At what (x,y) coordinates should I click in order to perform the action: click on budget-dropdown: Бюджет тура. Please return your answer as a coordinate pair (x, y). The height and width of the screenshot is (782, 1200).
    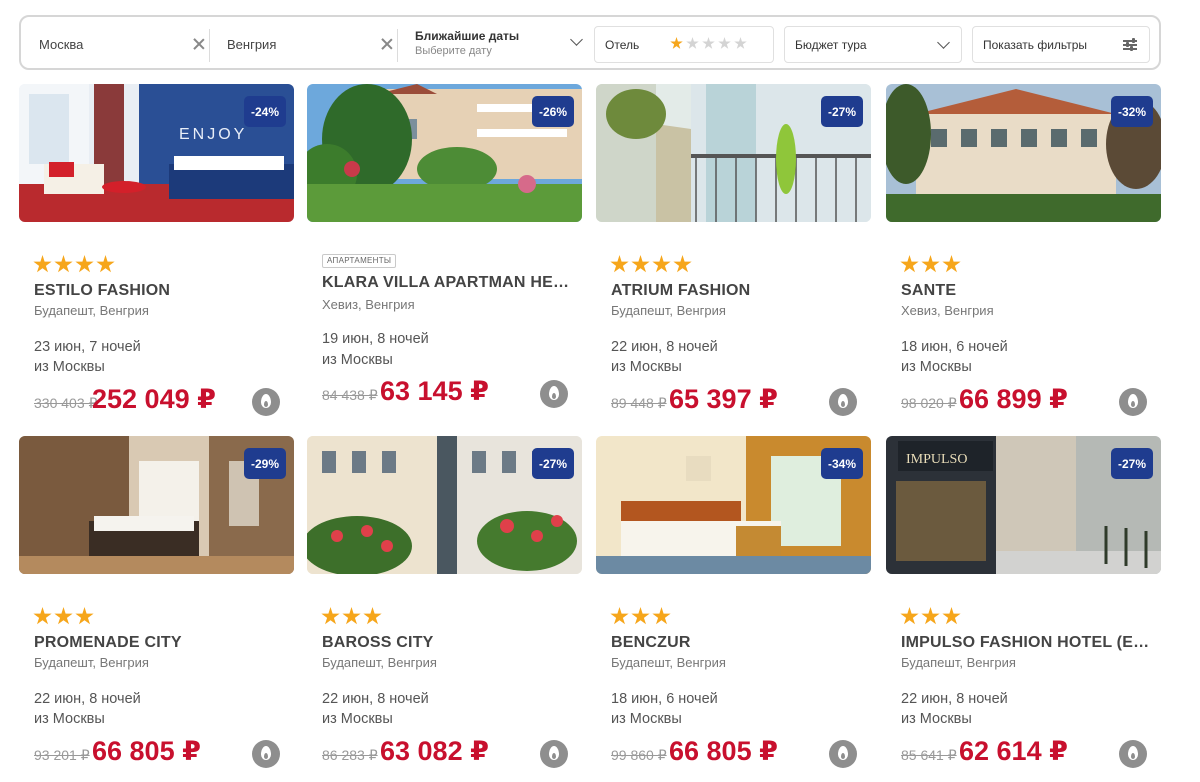
    Looking at the image, I should click on (873, 44).